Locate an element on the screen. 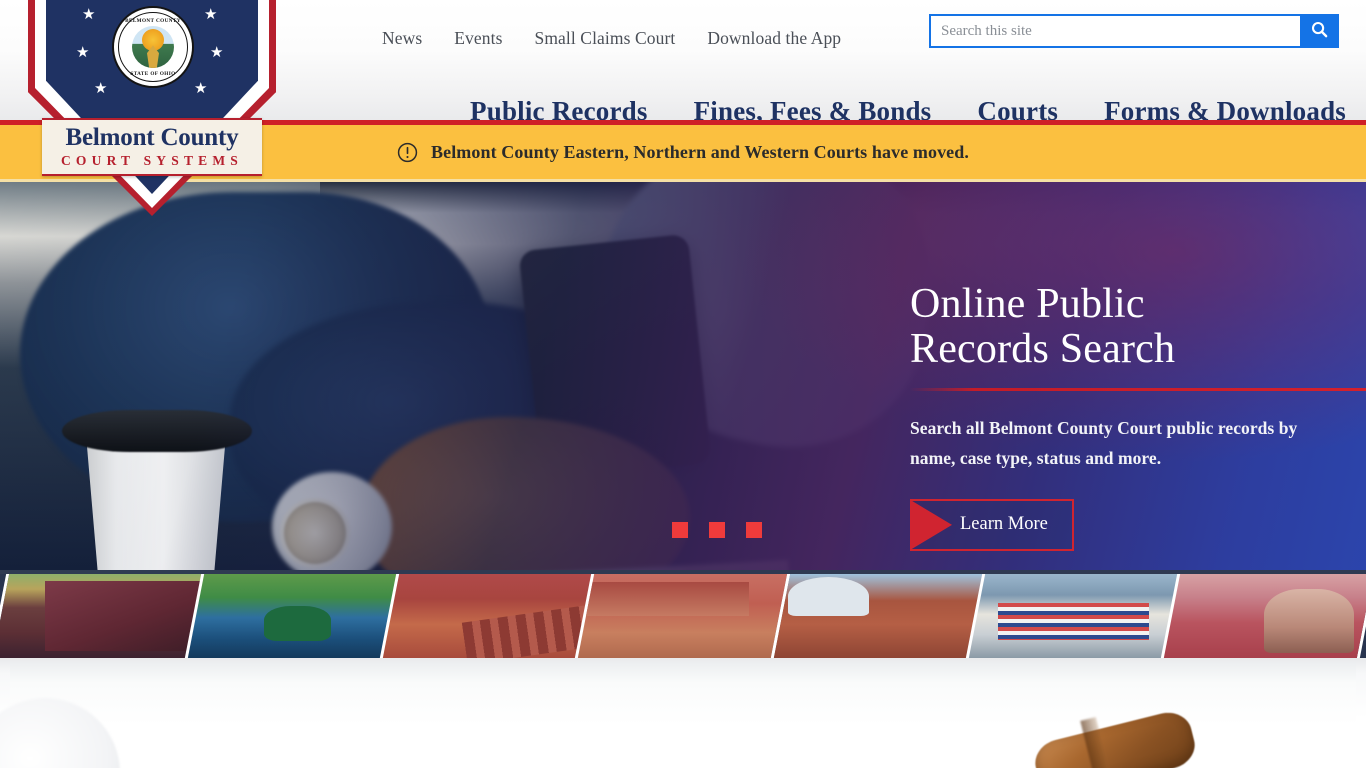  site-search is located at coordinates (1134, 31).